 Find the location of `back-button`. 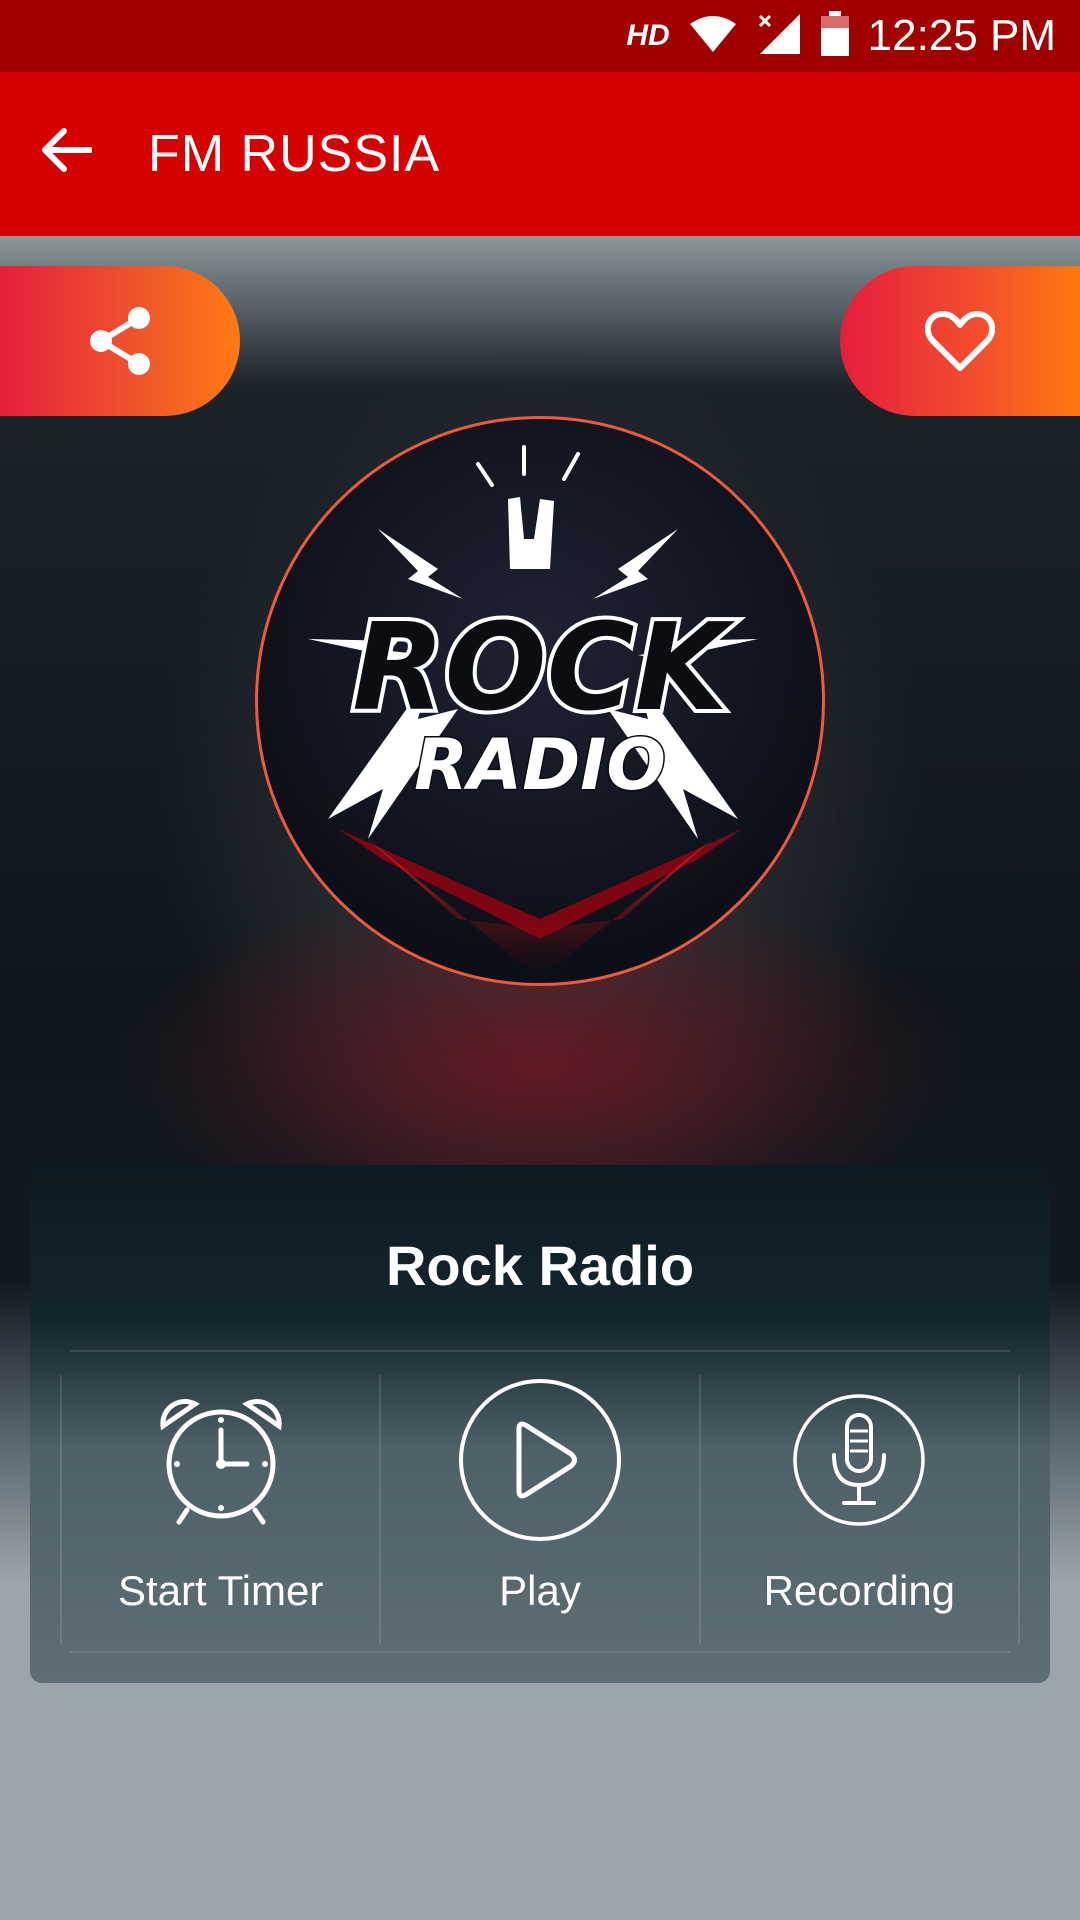

back-button is located at coordinates (66, 150).